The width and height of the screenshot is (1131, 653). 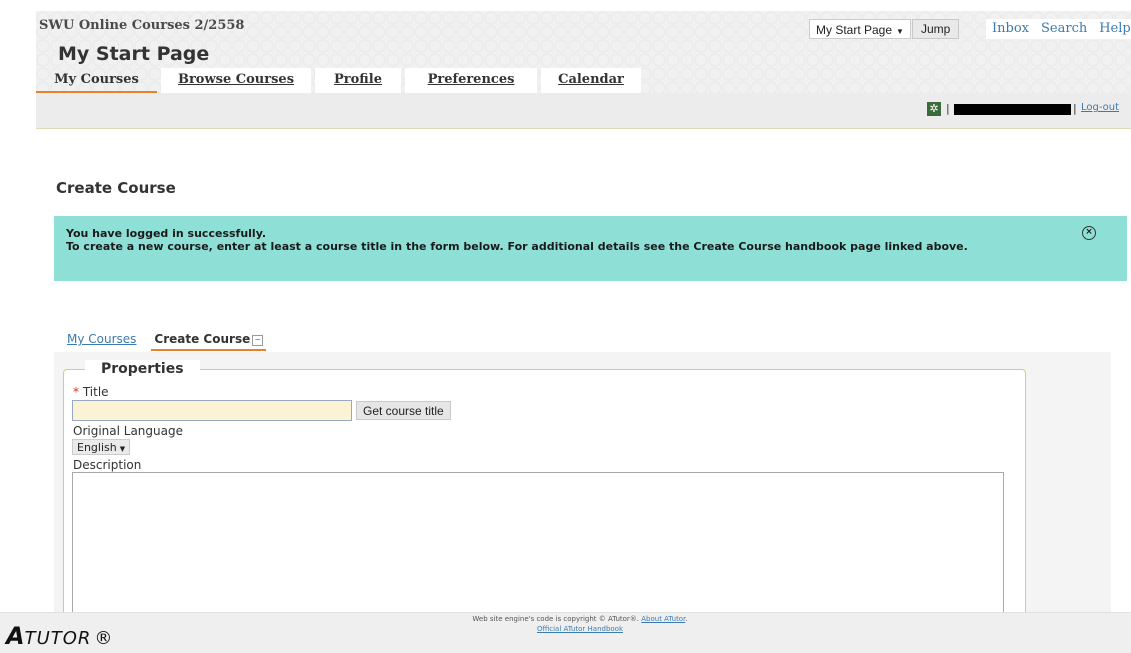 I want to click on gear-icon: ✲, so click(x=934, y=109).